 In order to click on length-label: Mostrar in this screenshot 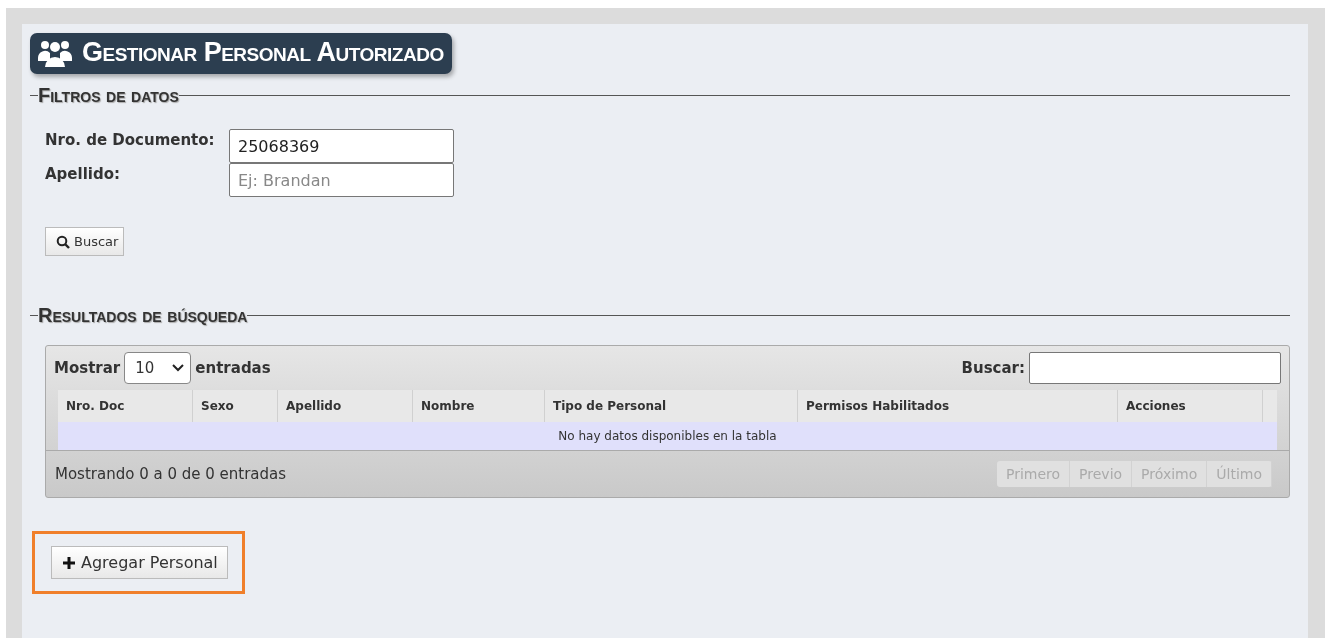, I will do `click(87, 367)`.